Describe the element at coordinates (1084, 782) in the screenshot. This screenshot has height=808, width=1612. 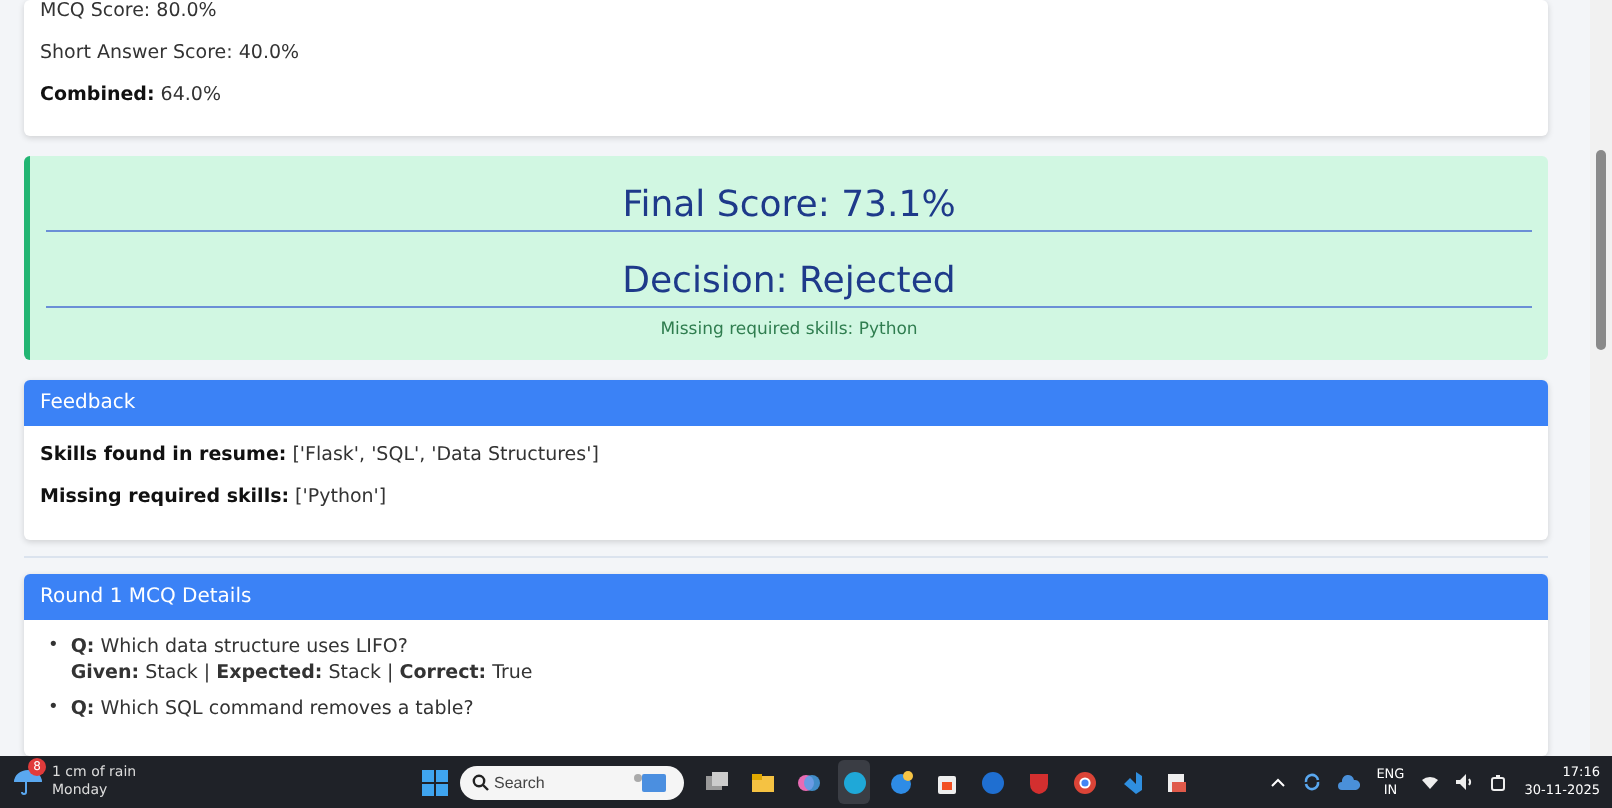
I see `chrome-icon` at that location.